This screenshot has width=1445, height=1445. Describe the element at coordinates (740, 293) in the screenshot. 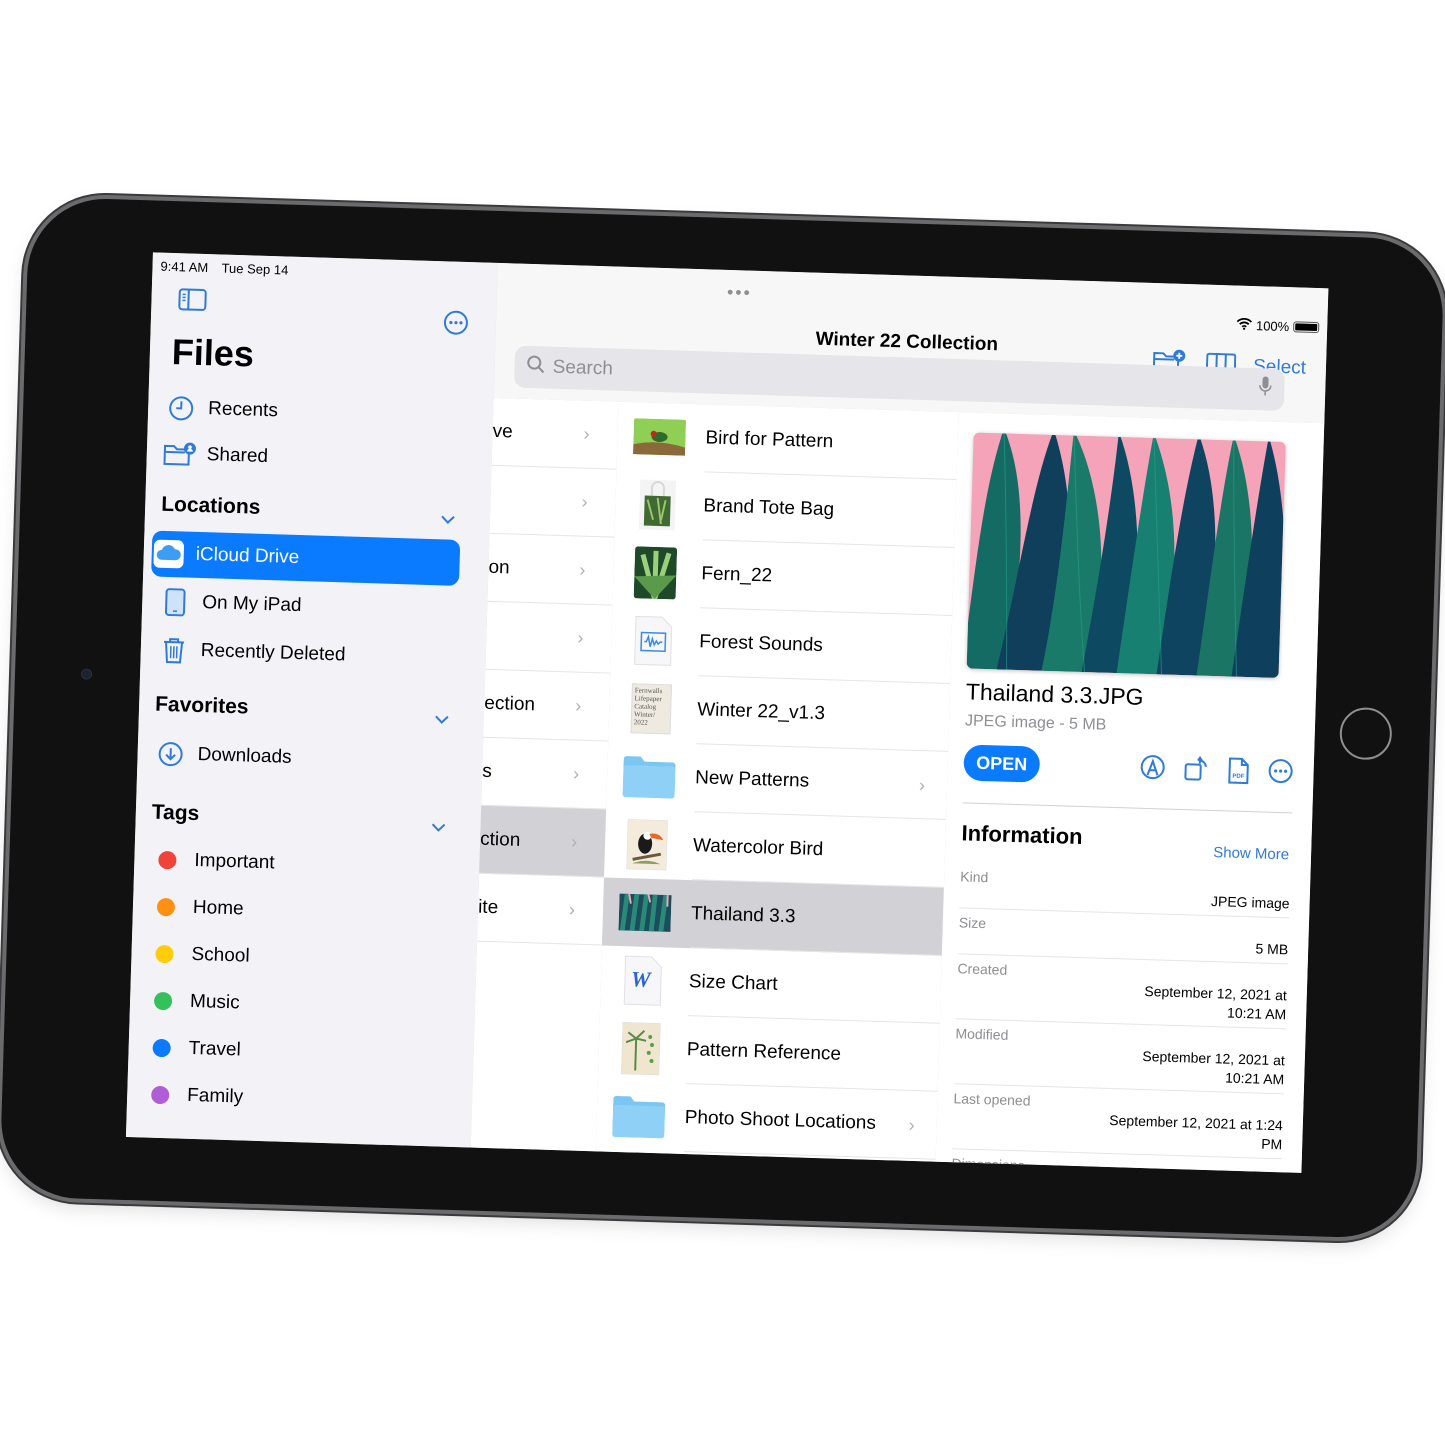

I see `multitasking-grabber-icon: •••` at that location.